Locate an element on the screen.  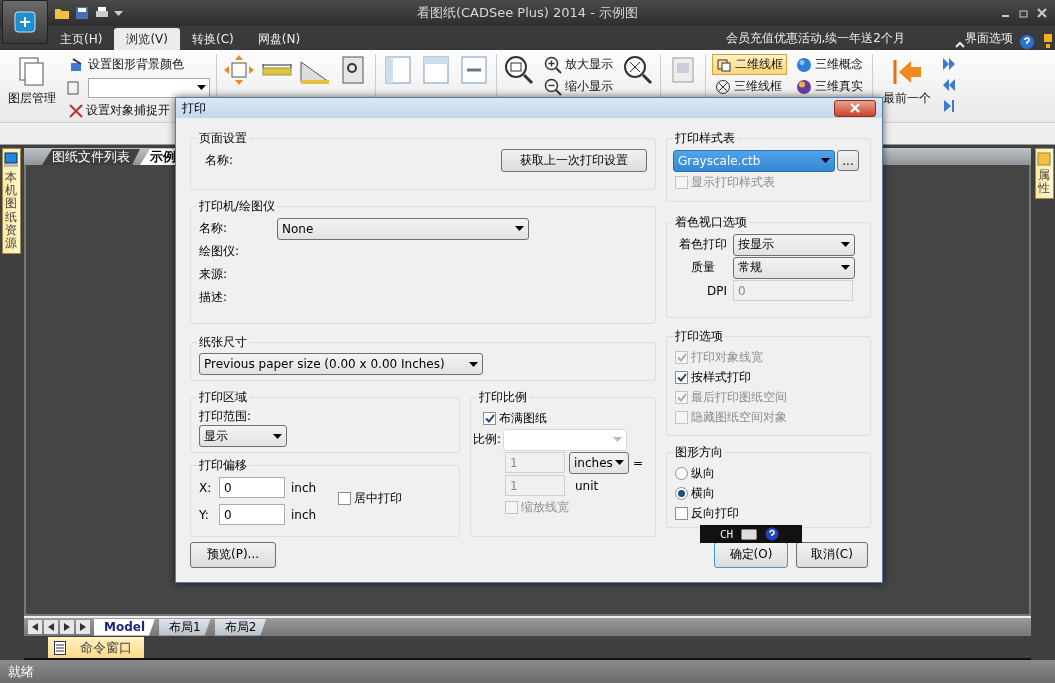
restore-icon is located at coordinates (1024, 13).